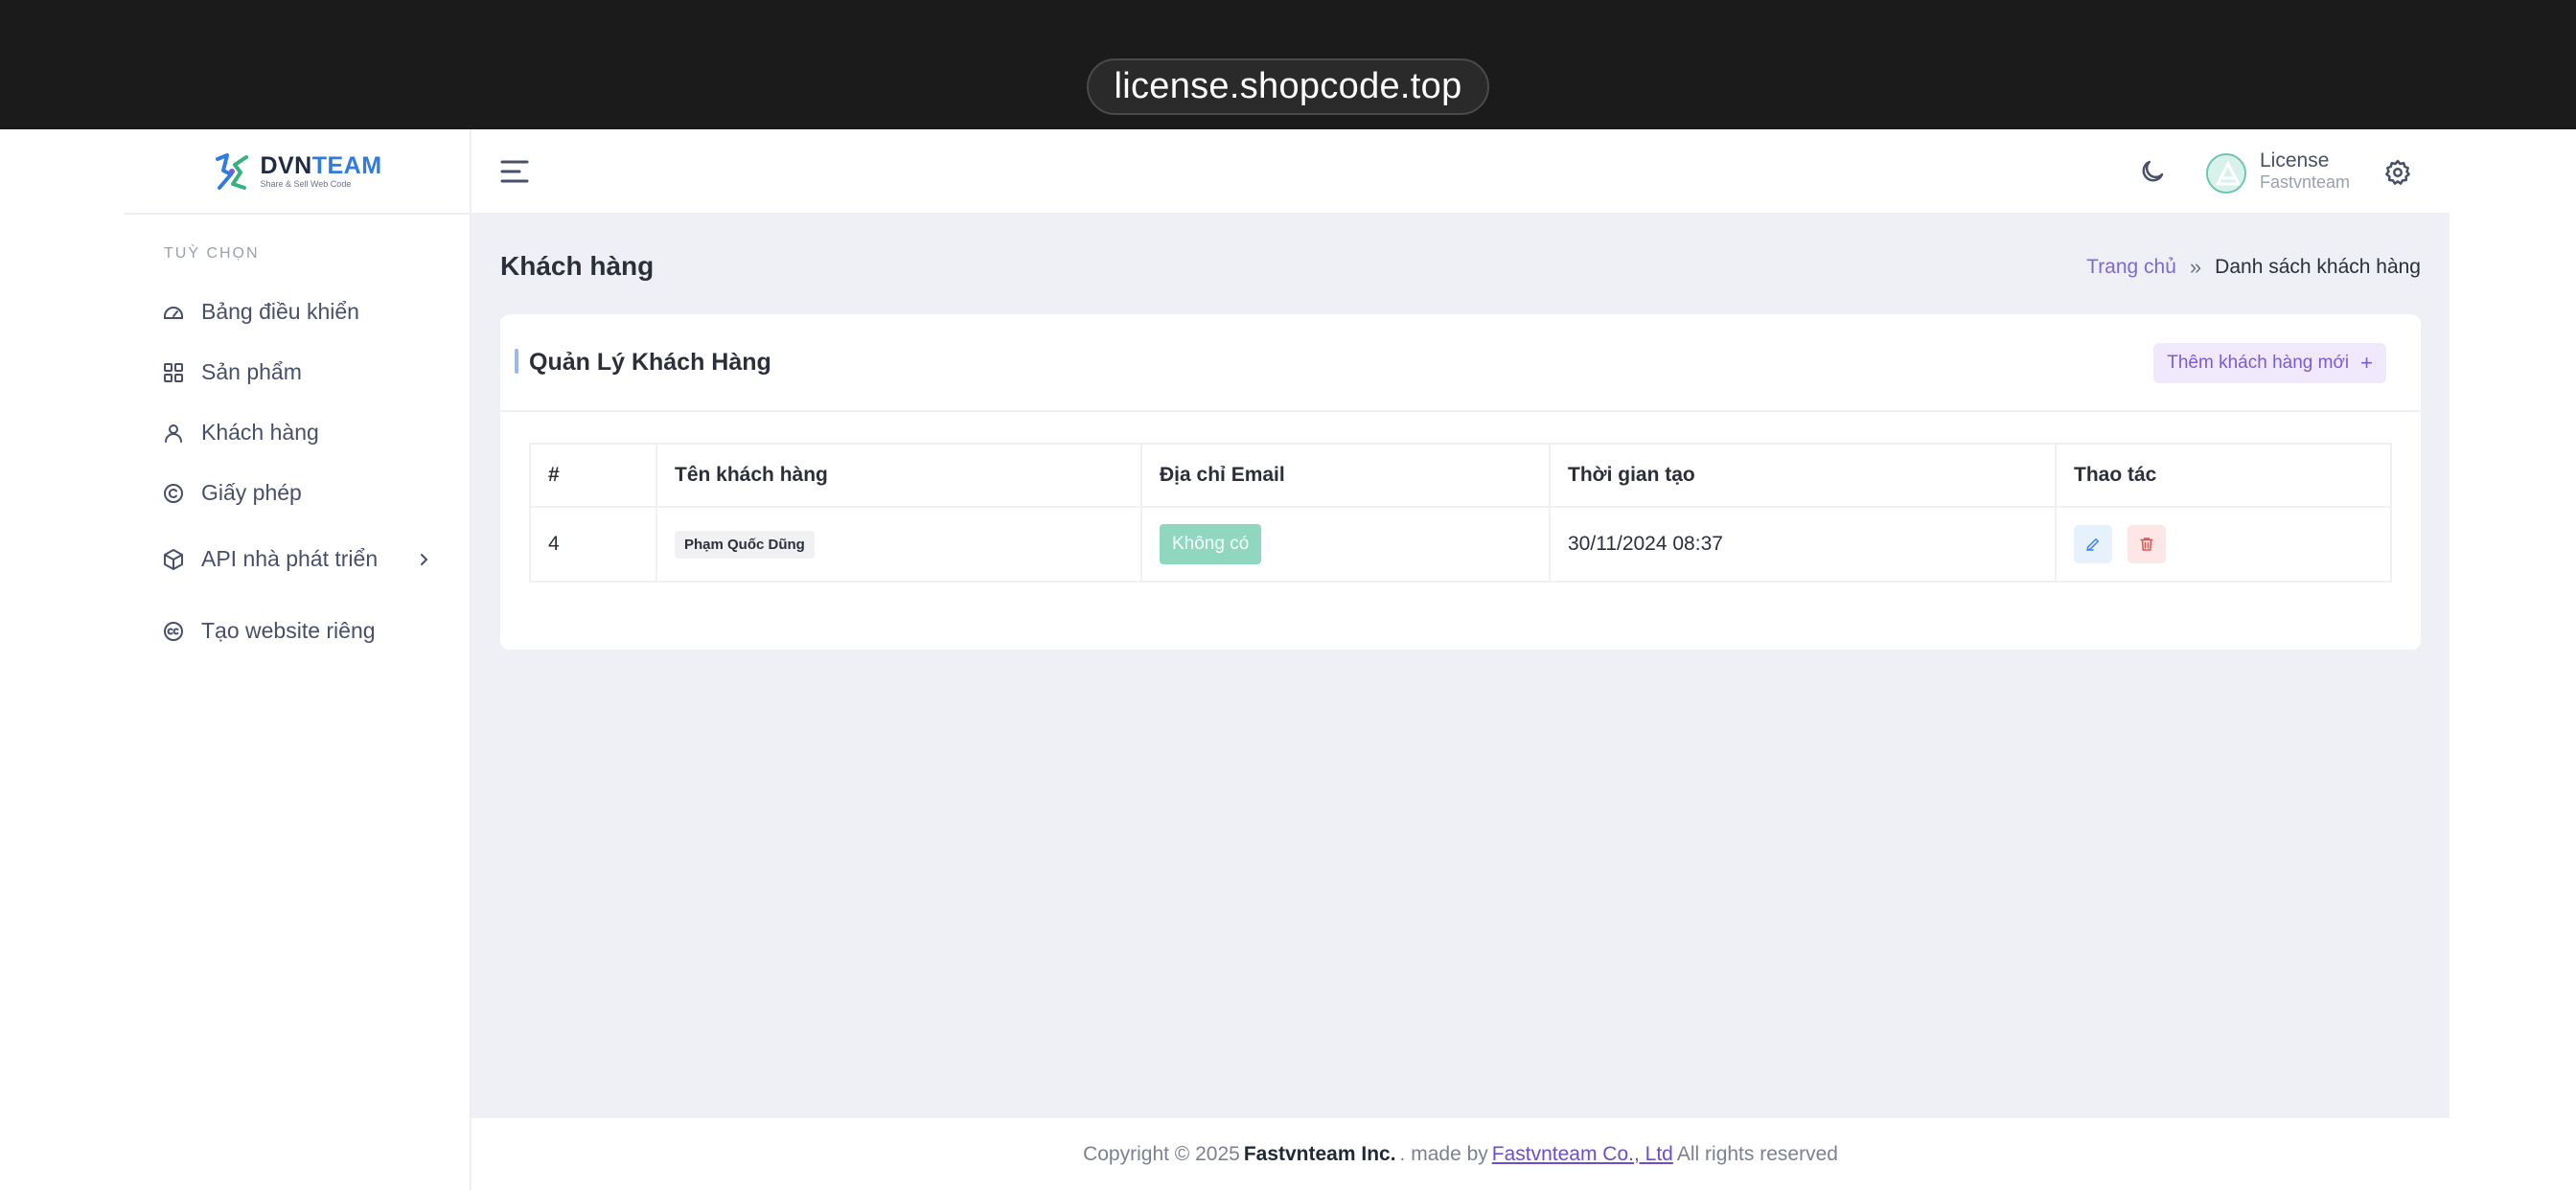  I want to click on sidebar-item-create-website: Tạo website riêng, so click(297, 631).